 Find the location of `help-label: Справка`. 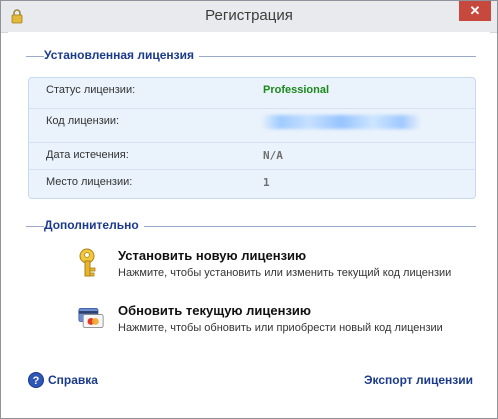

help-label: Справка is located at coordinates (73, 380).